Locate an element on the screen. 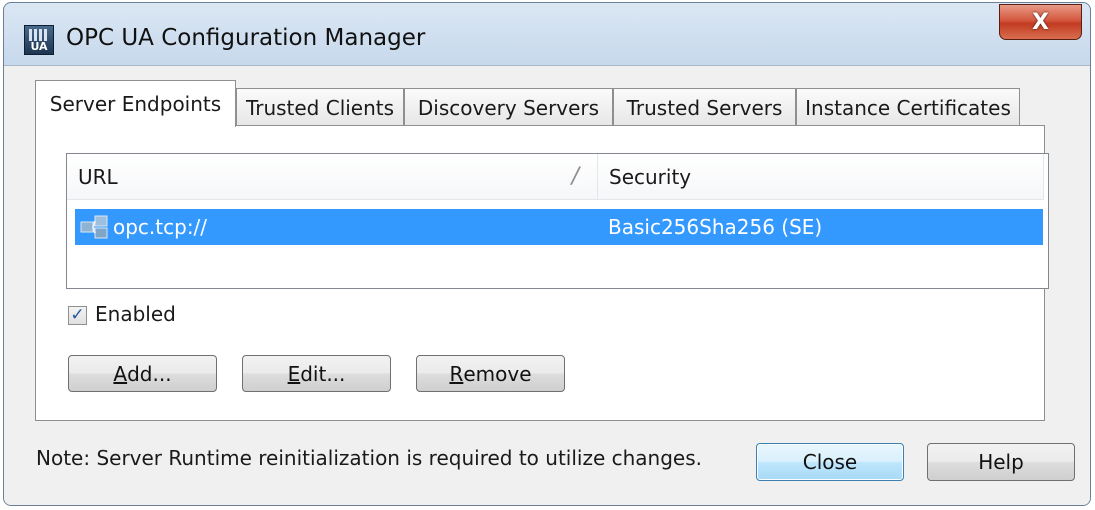 This screenshot has height=510, width=1095. help-button-label: Help is located at coordinates (1001, 462).